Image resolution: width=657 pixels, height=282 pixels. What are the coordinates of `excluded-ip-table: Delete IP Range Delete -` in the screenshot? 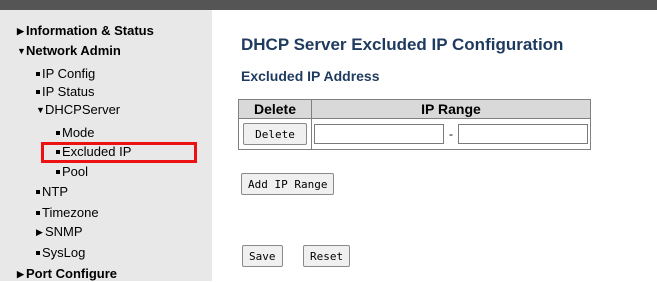 It's located at (414, 124).